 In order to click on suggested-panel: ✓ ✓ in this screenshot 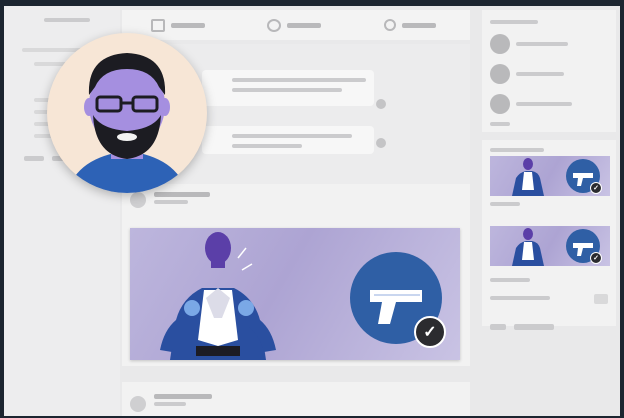, I will do `click(549, 233)`.